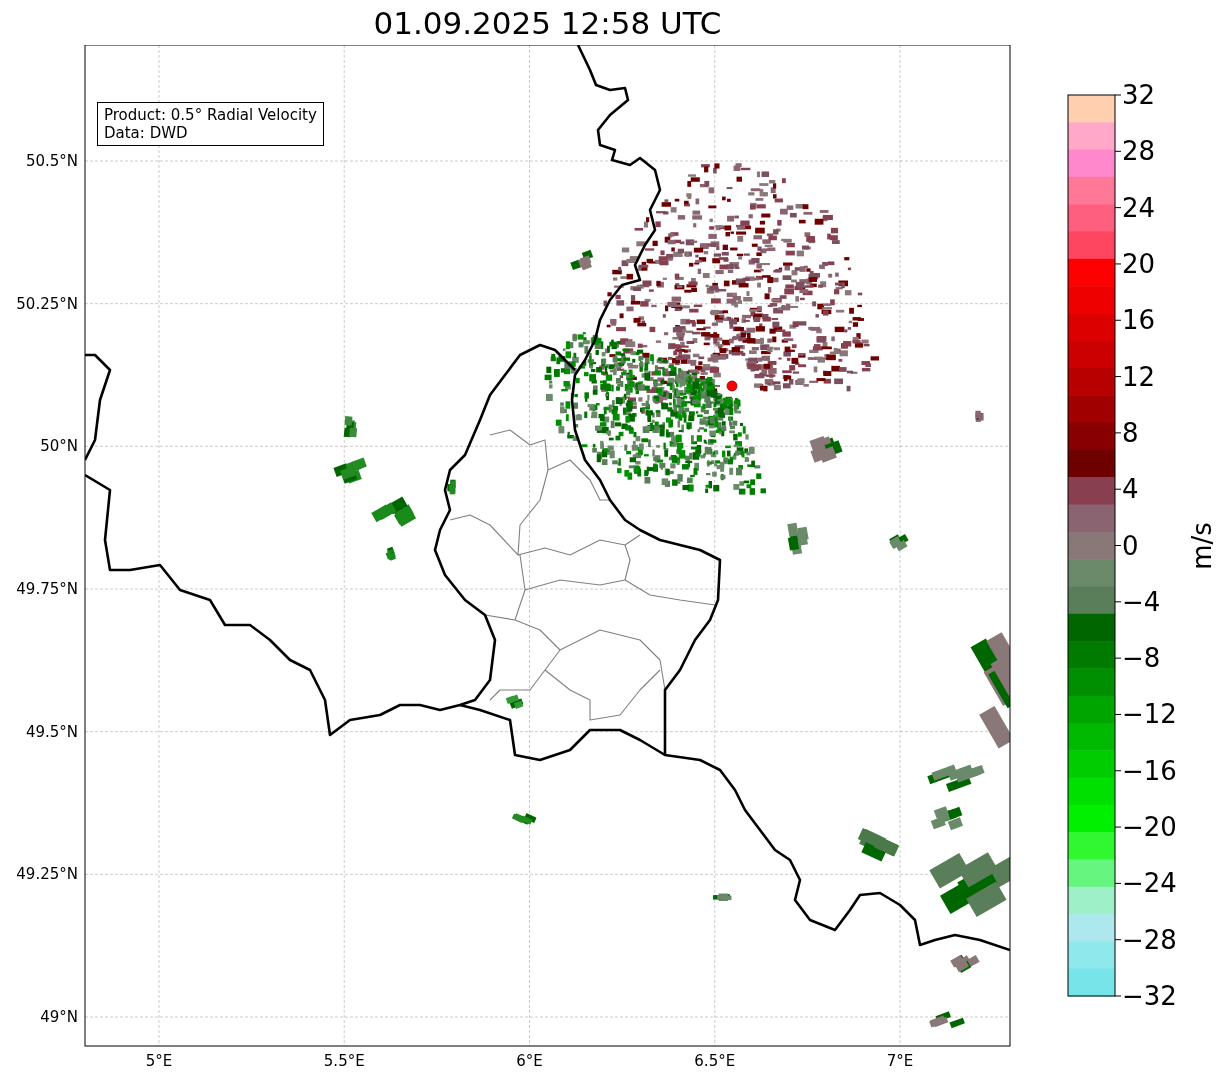 This screenshot has width=1225, height=1081. What do you see at coordinates (1149, 996) in the screenshot?
I see `colorbar-tick-label: −32` at bounding box center [1149, 996].